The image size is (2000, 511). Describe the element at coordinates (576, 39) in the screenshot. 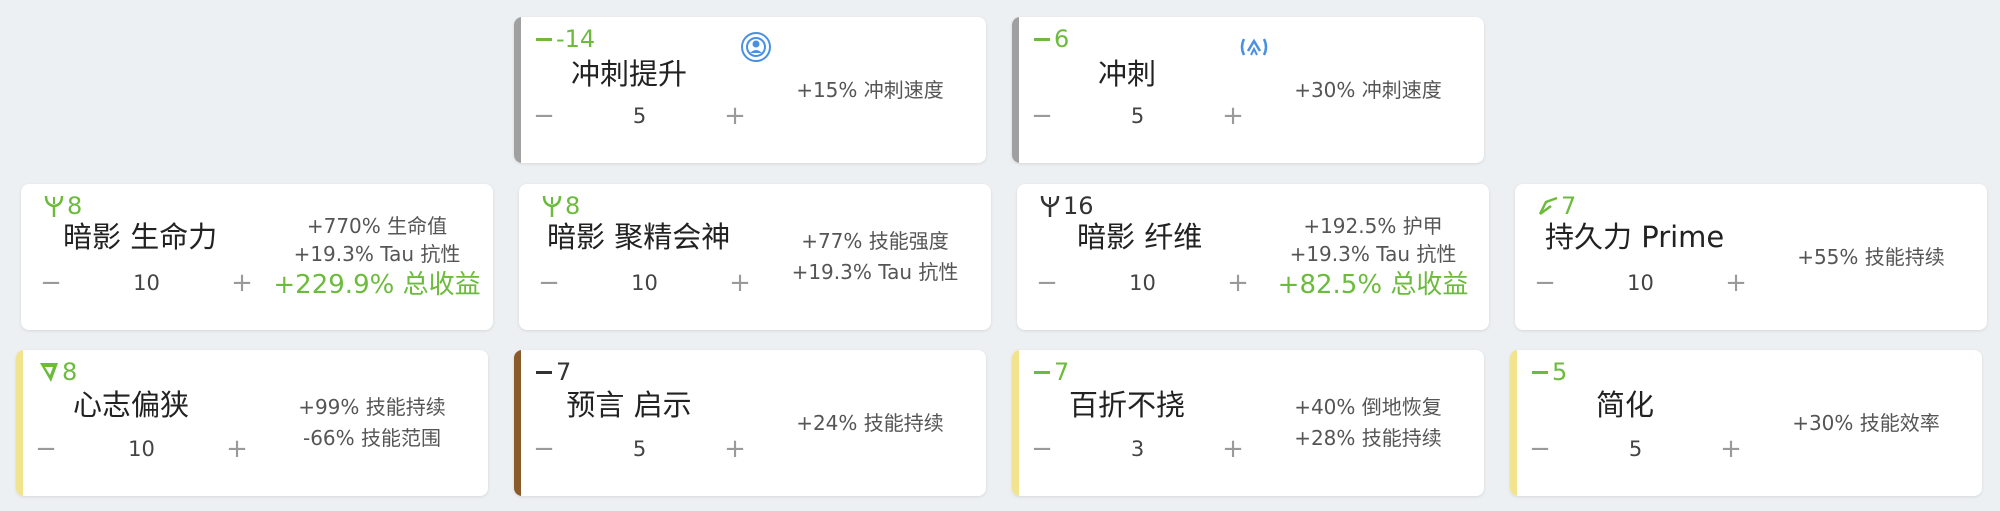

I see `drain-value: -14` at that location.